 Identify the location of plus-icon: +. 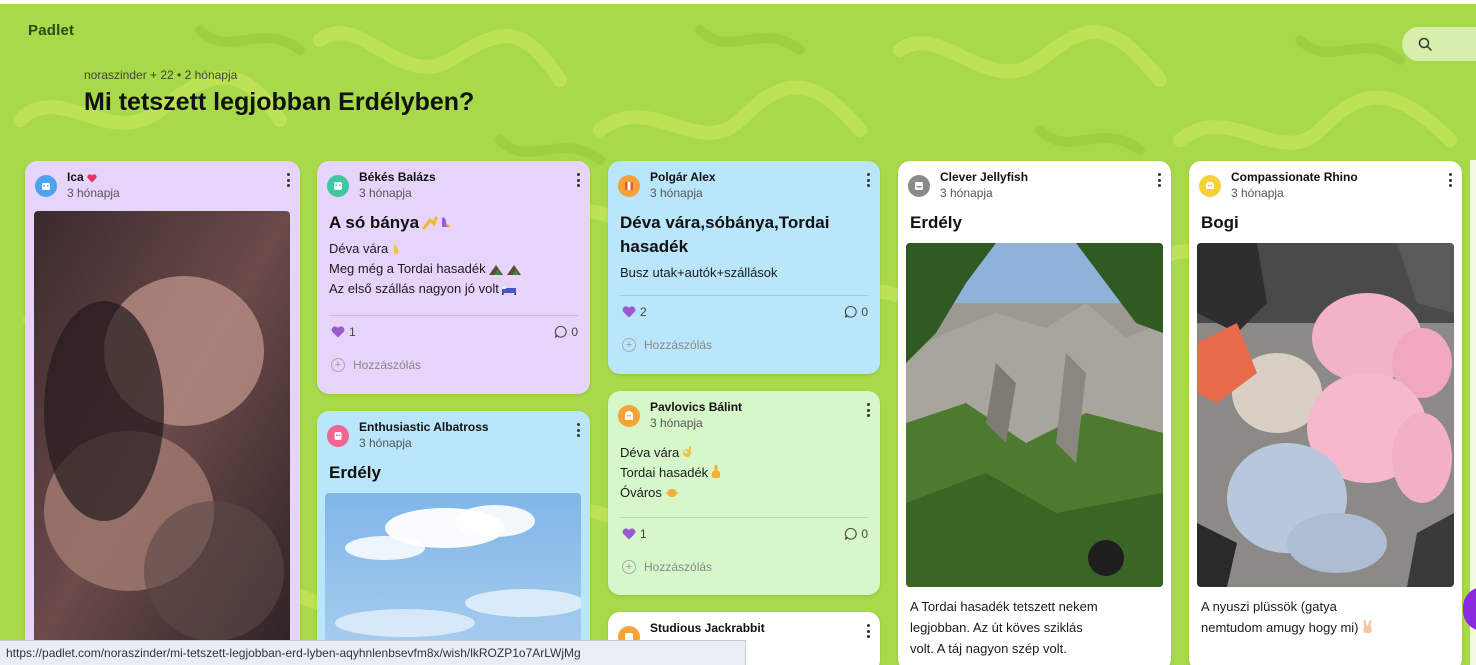
(338, 365).